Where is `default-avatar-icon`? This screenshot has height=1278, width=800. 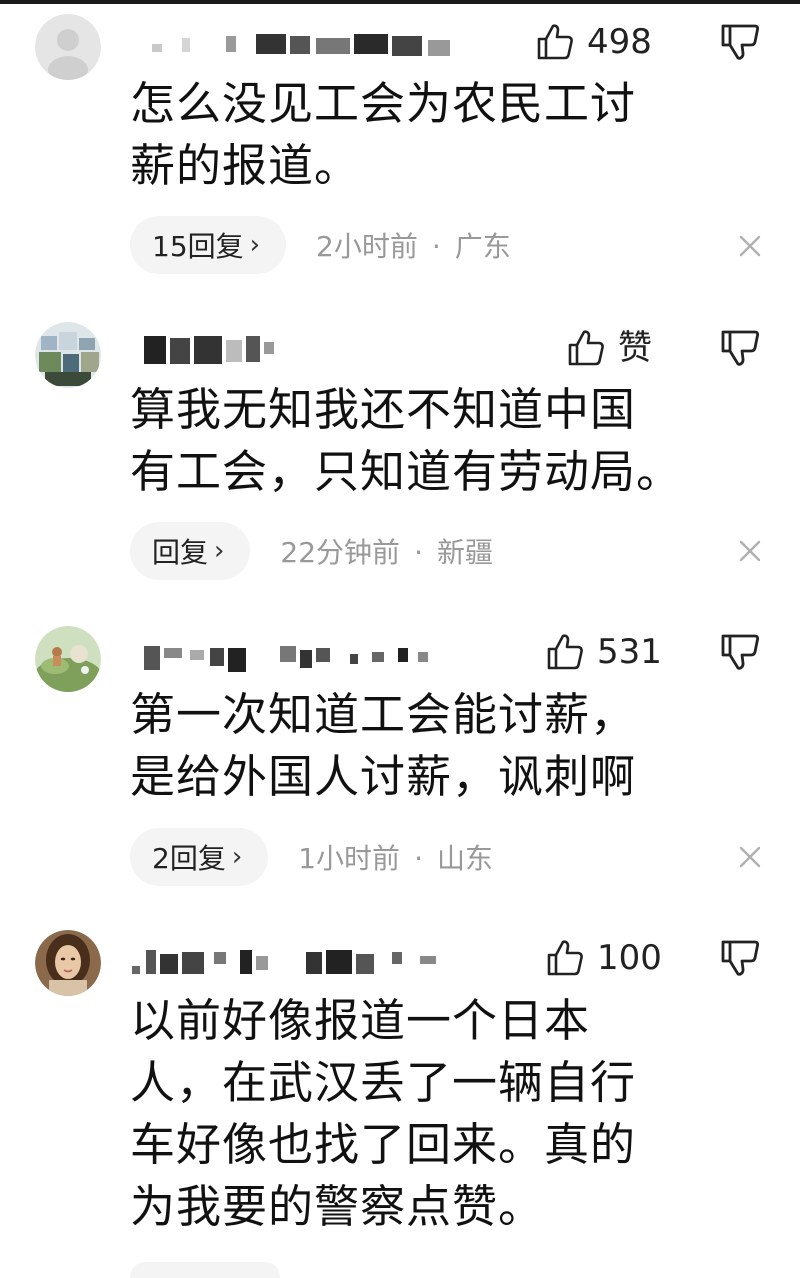
default-avatar-icon is located at coordinates (68, 47).